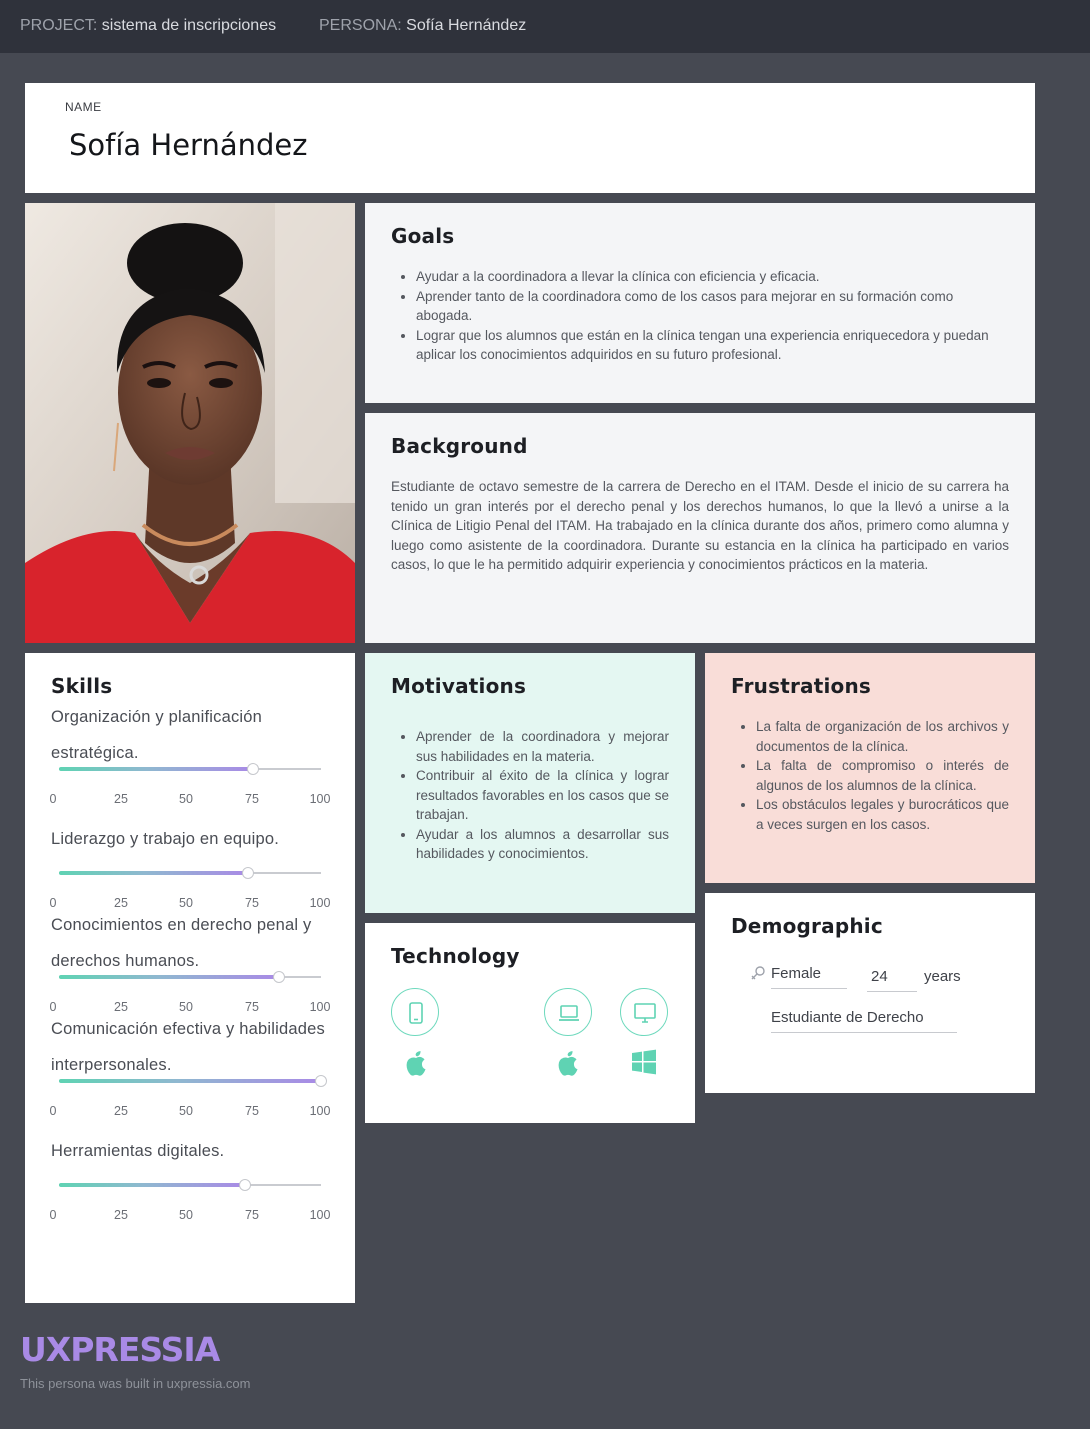  What do you see at coordinates (530, 1023) in the screenshot?
I see `technology-card: Technology` at bounding box center [530, 1023].